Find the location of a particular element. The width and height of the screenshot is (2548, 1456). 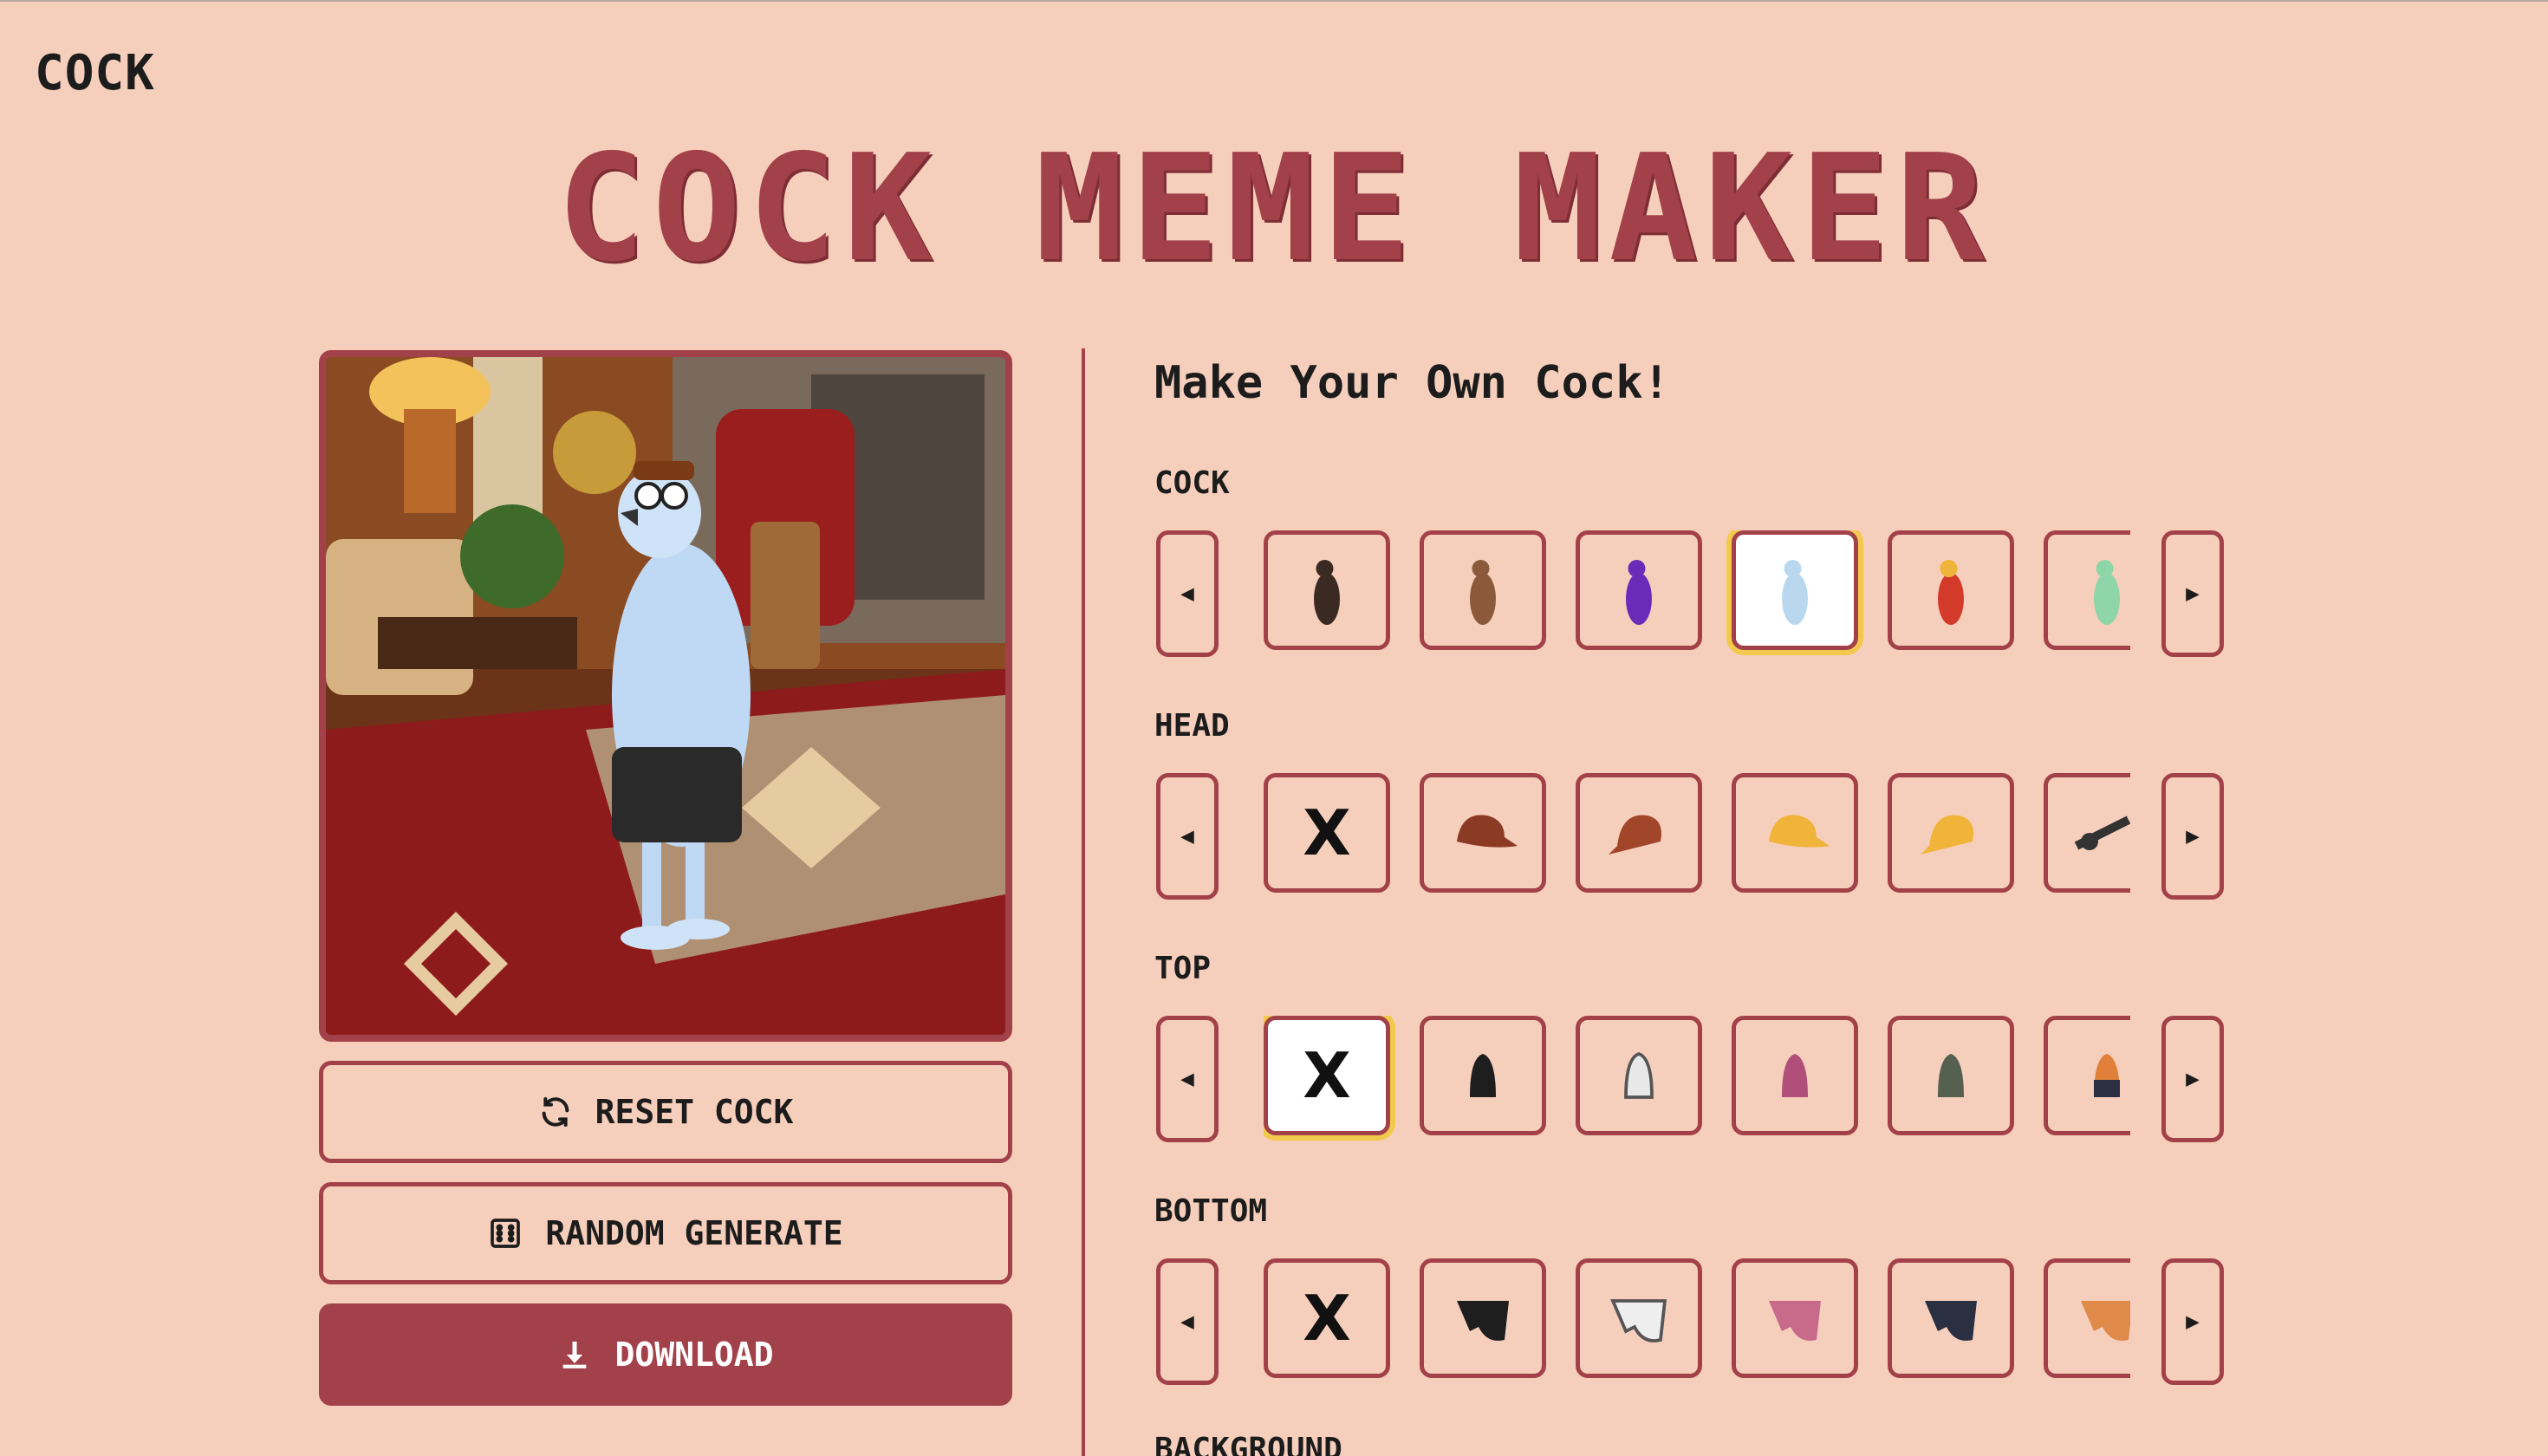

top-items: X is located at coordinates (1697, 1081).